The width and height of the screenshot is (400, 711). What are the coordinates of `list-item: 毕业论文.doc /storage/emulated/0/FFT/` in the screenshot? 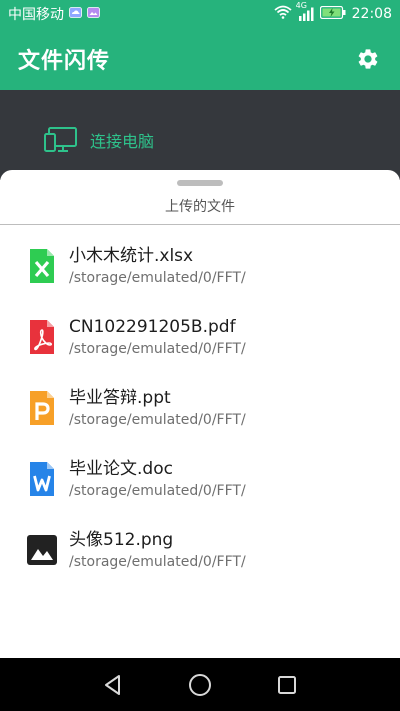 It's located at (200, 482).